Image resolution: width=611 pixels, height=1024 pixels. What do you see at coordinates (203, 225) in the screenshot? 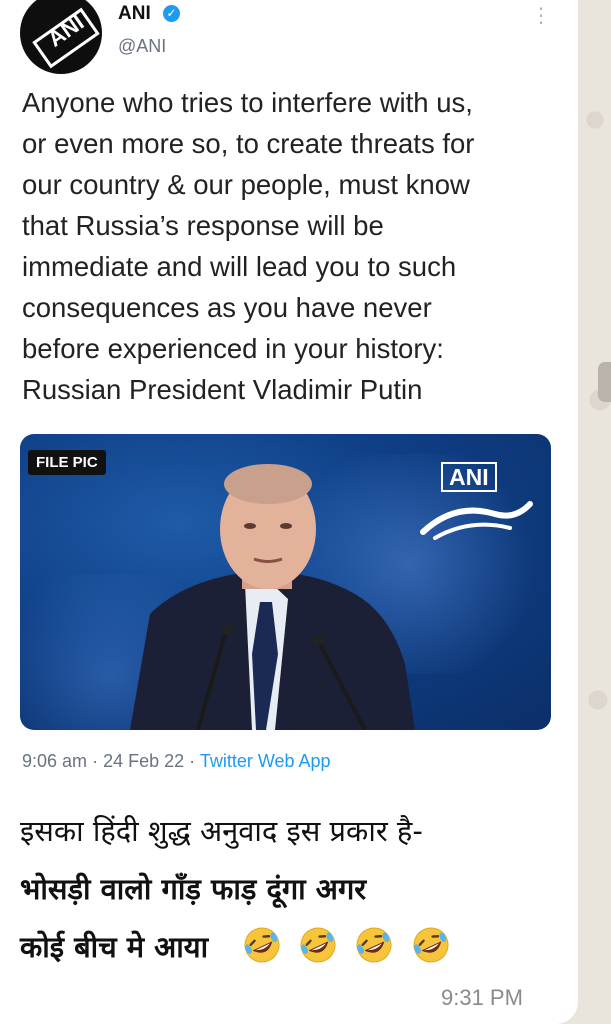
I see `tweet-text-line: that Russia’s response will be` at bounding box center [203, 225].